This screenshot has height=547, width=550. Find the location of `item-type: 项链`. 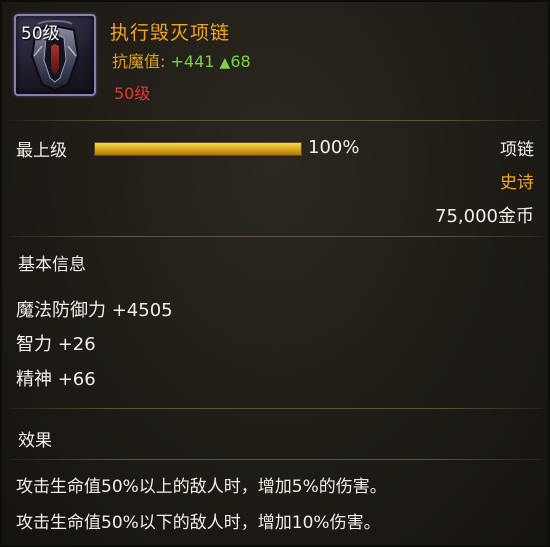

item-type: 项链 is located at coordinates (517, 150).